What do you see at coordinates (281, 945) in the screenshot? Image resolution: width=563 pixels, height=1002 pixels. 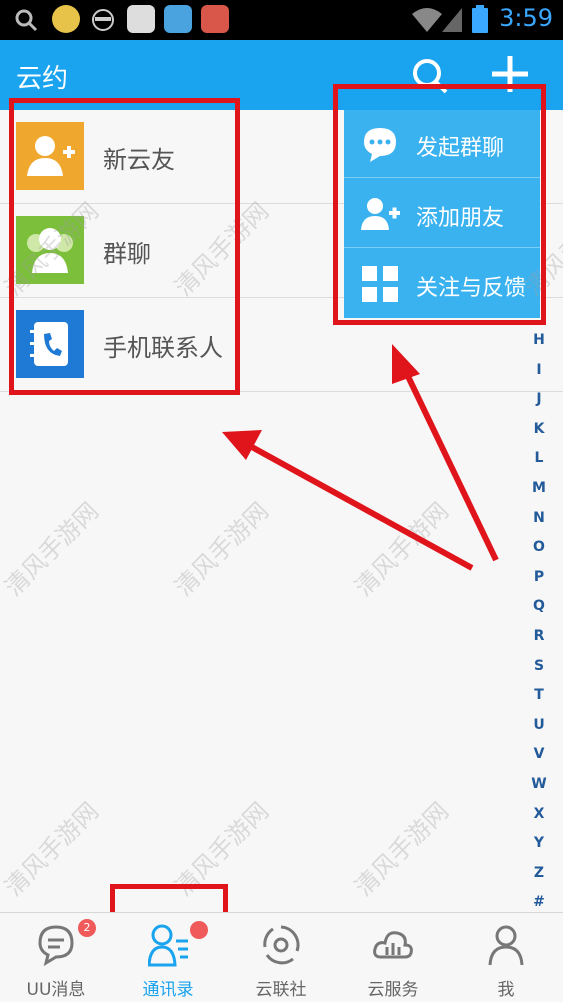 I see `community-icon` at bounding box center [281, 945].